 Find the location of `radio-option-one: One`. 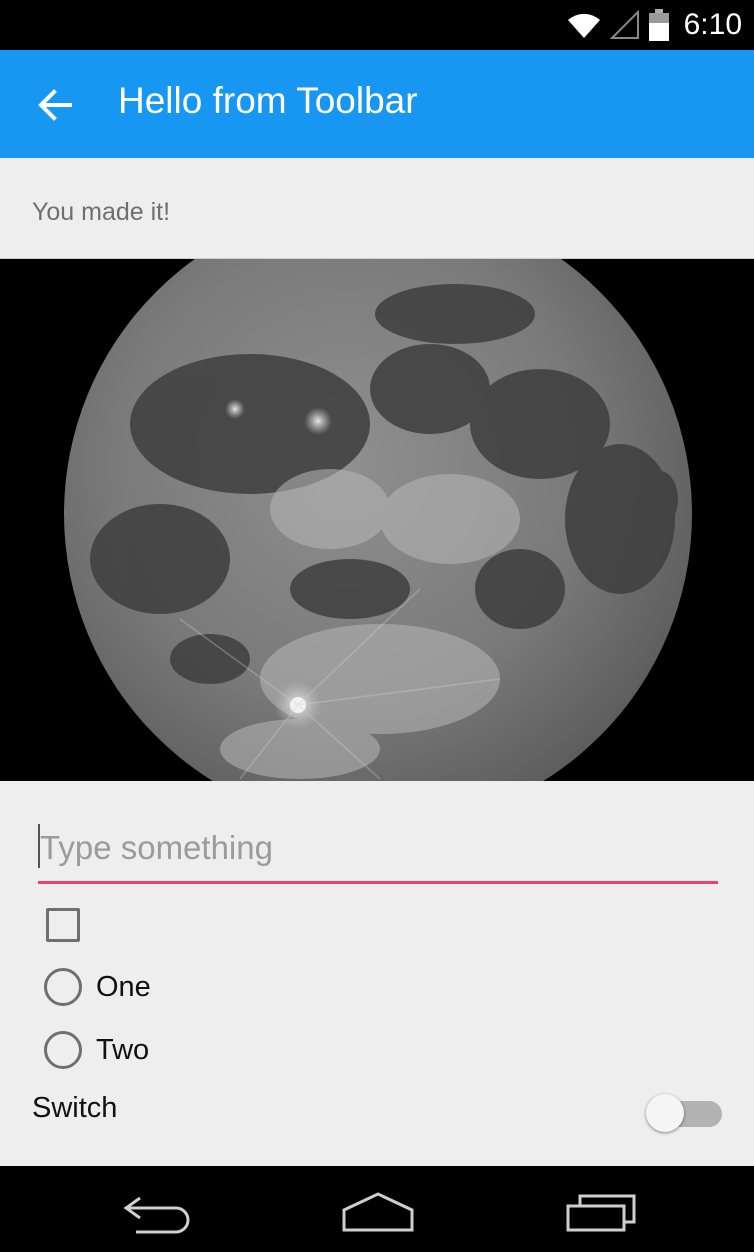

radio-option-one: One is located at coordinates (97, 987).